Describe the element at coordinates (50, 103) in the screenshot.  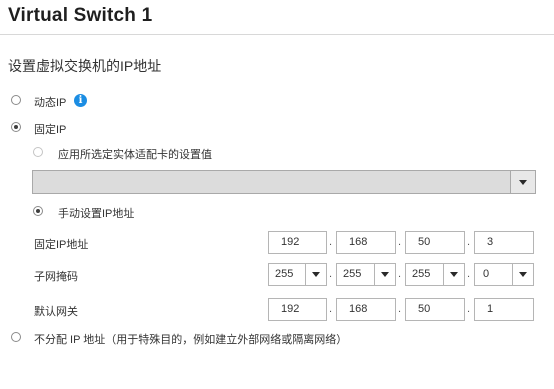
I see `dynamic-ip-label: 动态IP` at that location.